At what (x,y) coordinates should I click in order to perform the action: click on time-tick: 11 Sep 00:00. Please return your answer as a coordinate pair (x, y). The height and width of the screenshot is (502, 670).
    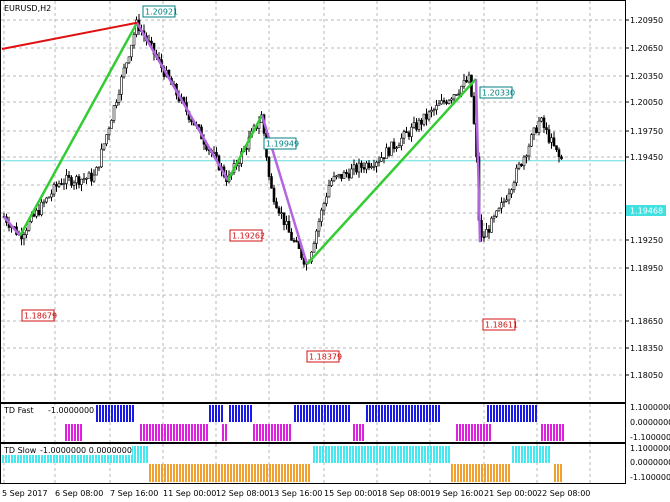
    Looking at the image, I should click on (189, 493).